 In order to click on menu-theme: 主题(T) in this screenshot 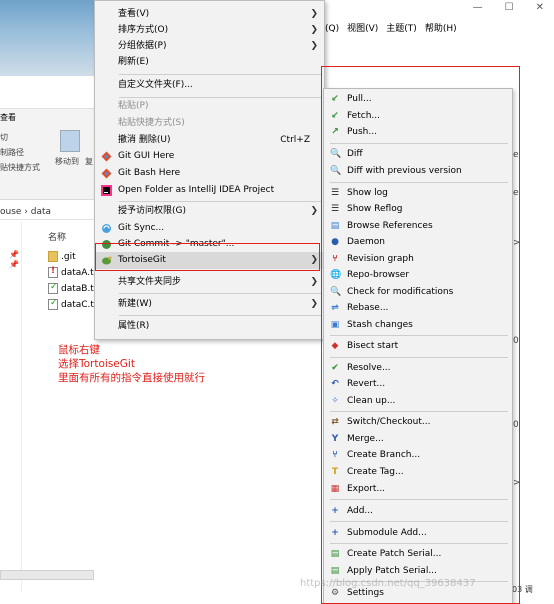, I will do `click(401, 27)`.